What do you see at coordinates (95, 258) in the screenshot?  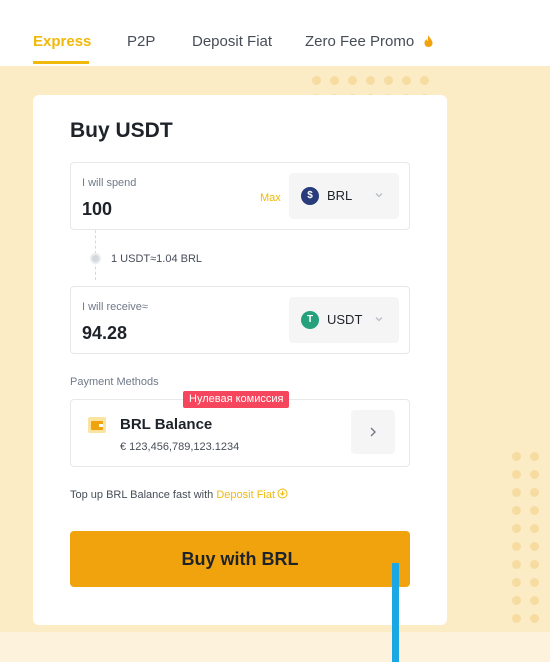 I see `rate-dot-icon` at bounding box center [95, 258].